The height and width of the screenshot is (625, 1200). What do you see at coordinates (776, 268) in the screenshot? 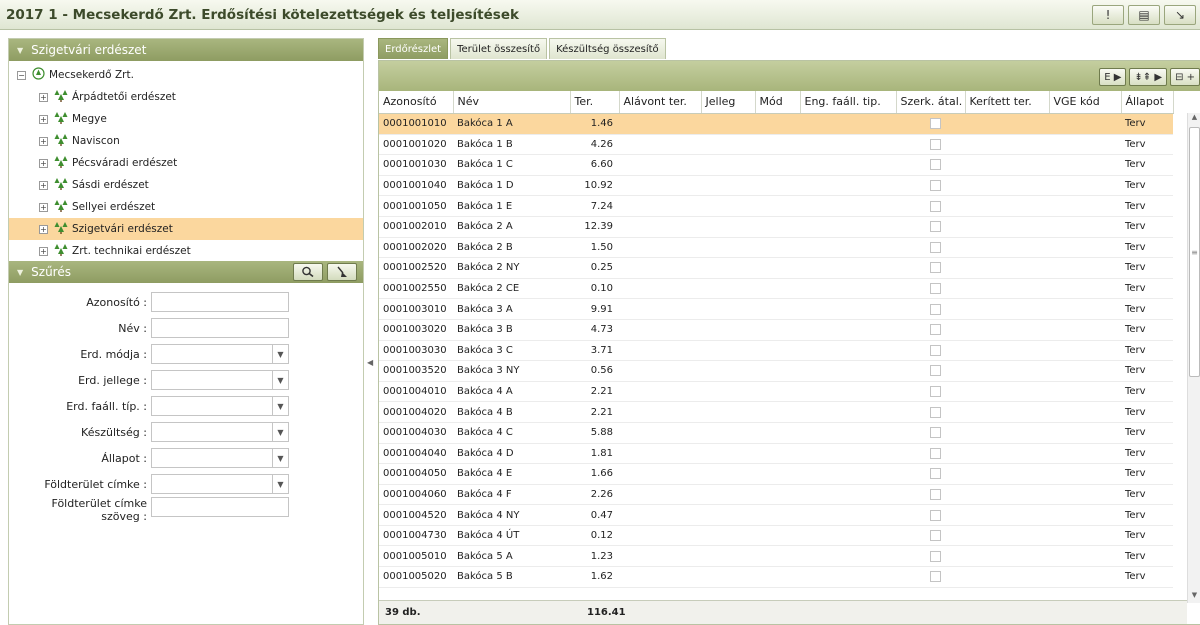
I see `table-row: 0001002520 Bakóca 2 NY 0.25 Terv` at bounding box center [776, 268].